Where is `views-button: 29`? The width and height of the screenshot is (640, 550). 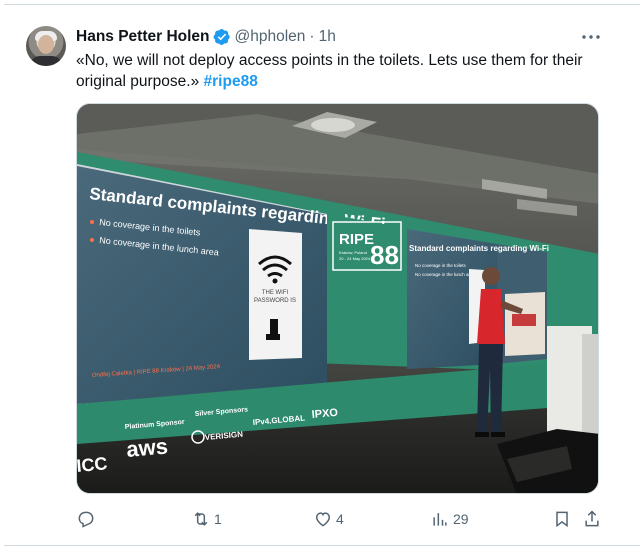 views-button: 29 is located at coordinates (449, 519).